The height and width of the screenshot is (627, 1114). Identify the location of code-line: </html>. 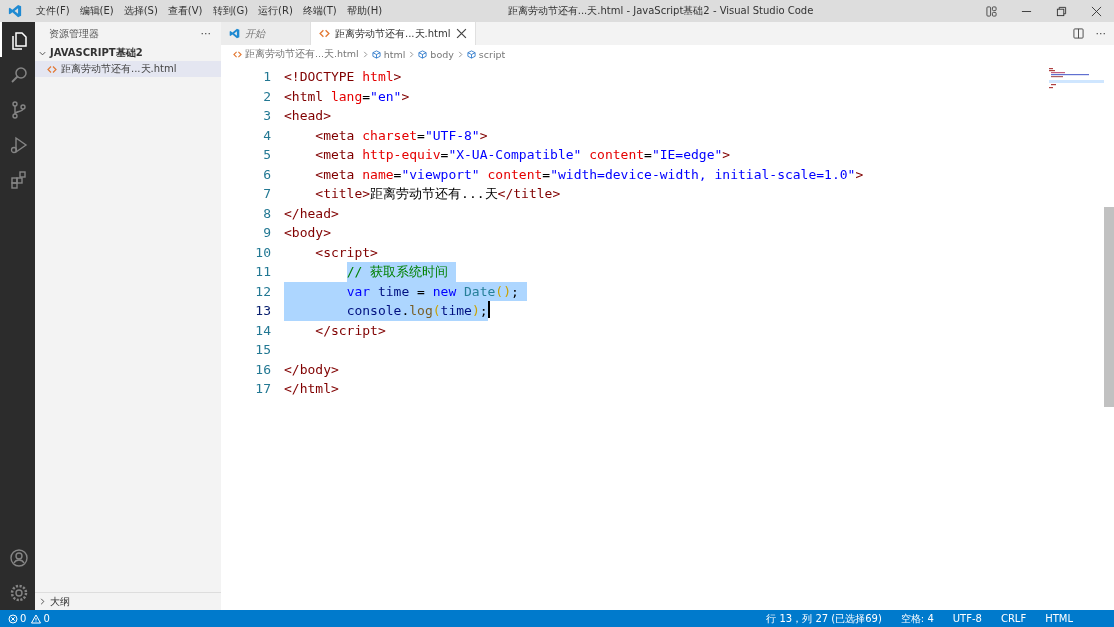
(311, 389).